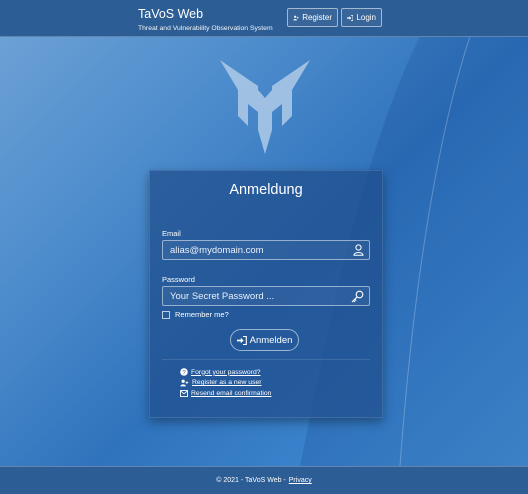 This screenshot has height=494, width=528. I want to click on envelope-icon, so click(184, 393).